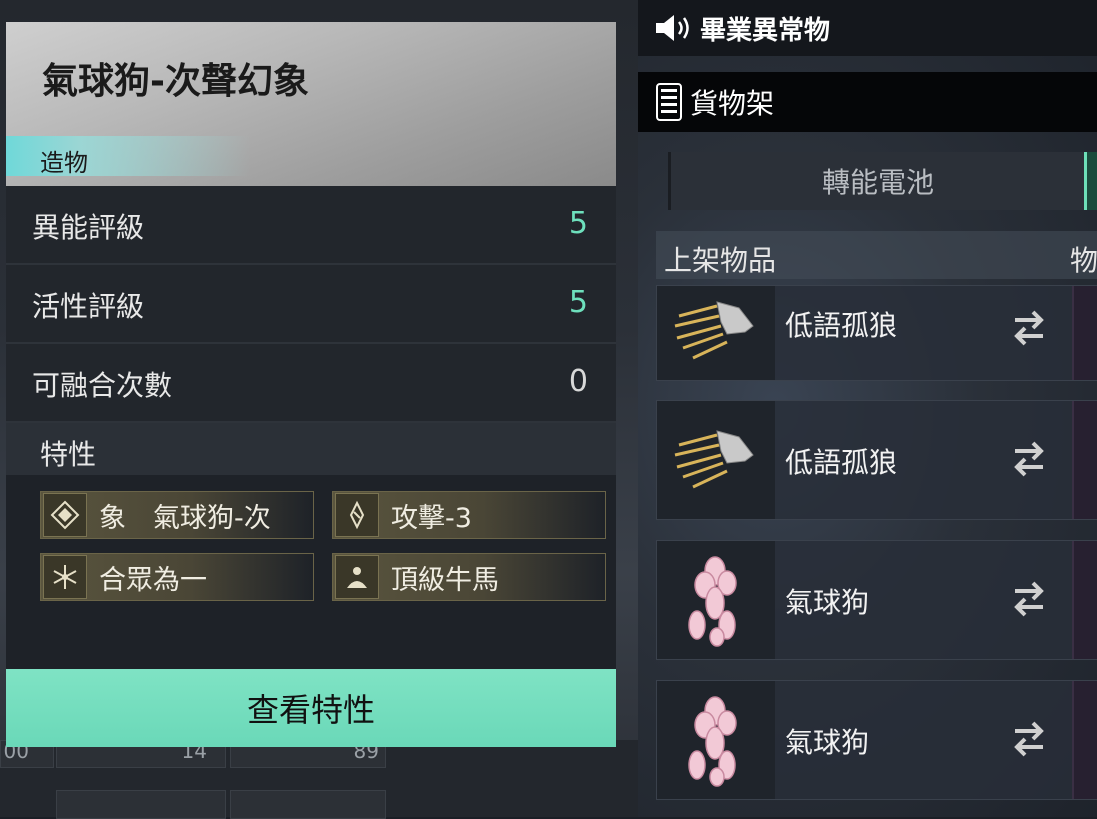  I want to click on traits-label: 特性, so click(68, 454).